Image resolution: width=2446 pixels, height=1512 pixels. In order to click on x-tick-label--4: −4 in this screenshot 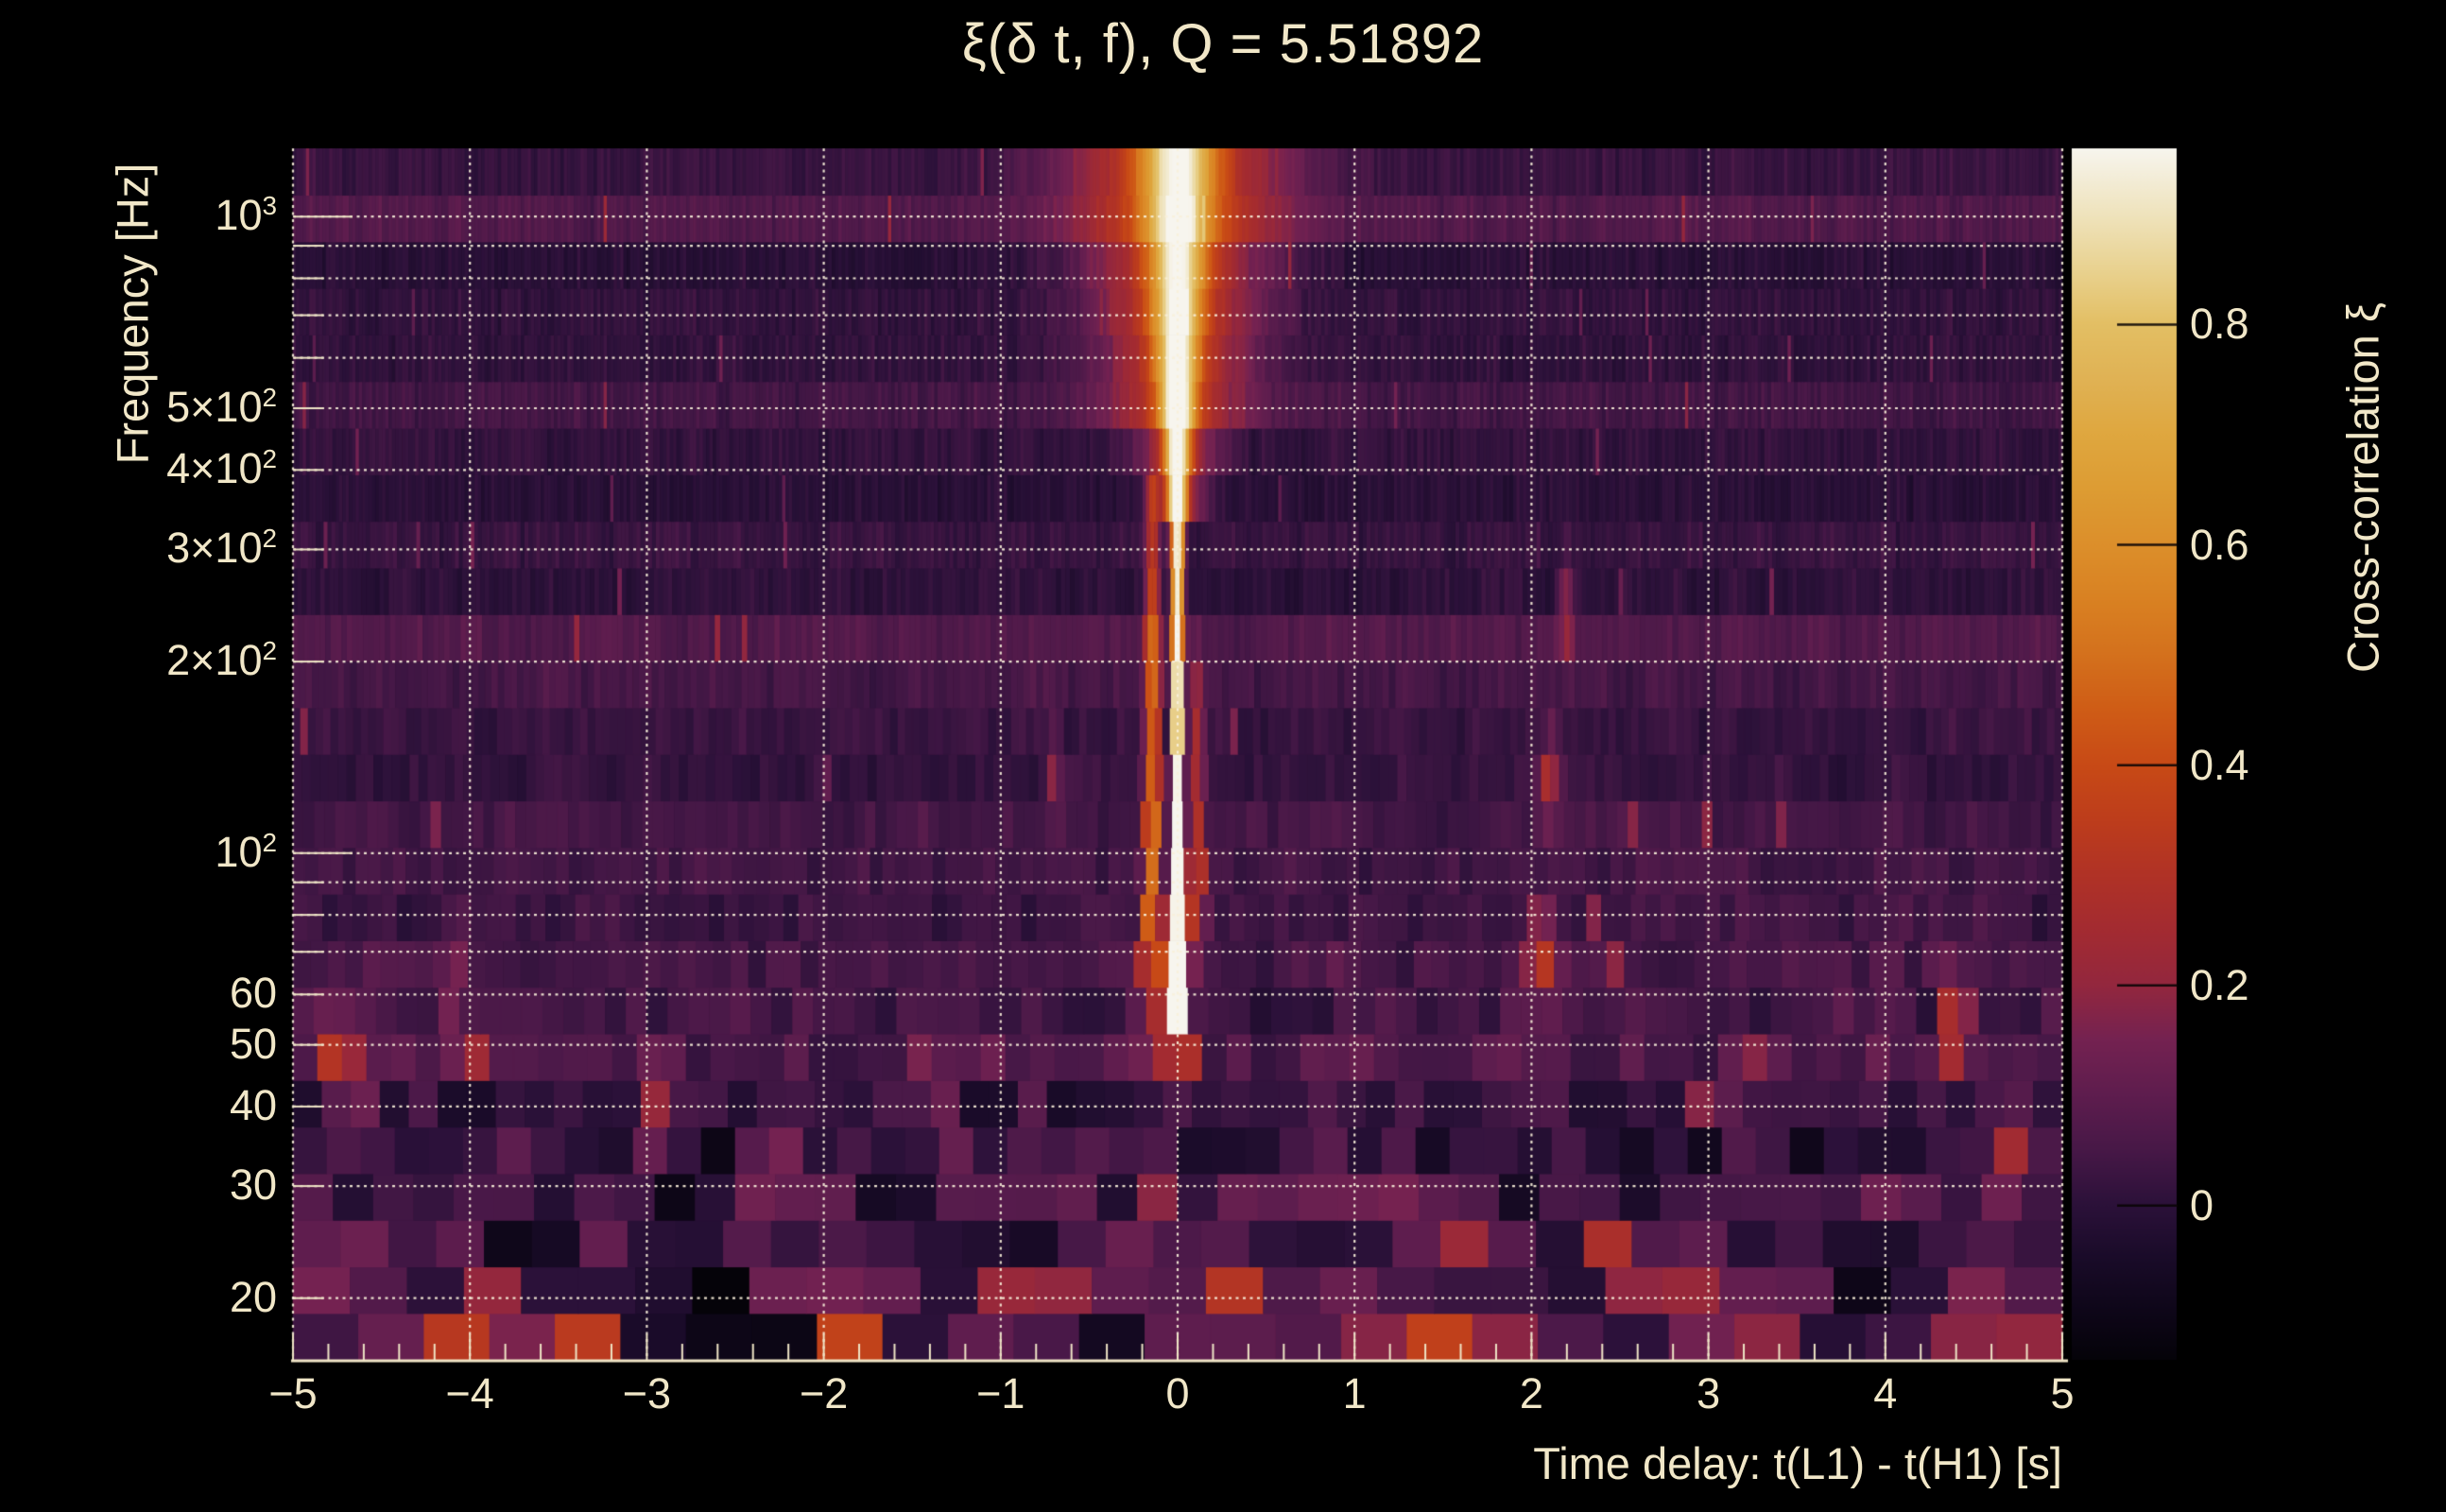, I will do `click(469, 1393)`.